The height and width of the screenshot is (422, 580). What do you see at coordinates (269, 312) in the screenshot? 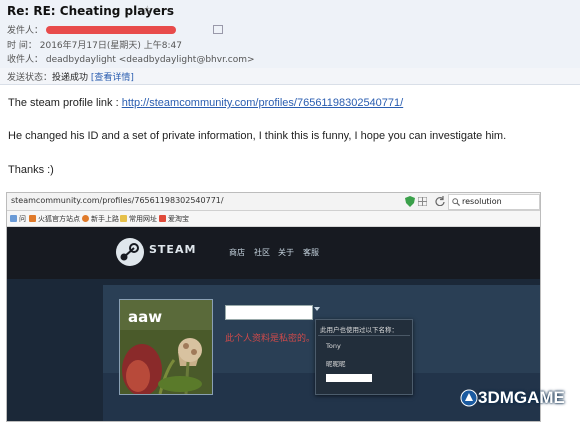
I see `redacted-profile-name` at bounding box center [269, 312].